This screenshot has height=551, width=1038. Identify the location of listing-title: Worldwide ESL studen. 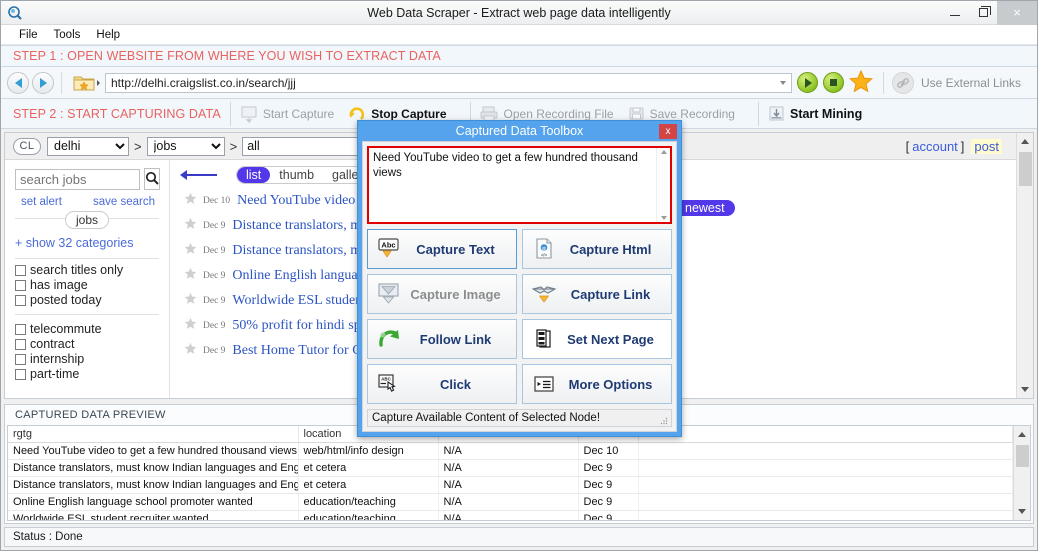
(297, 301).